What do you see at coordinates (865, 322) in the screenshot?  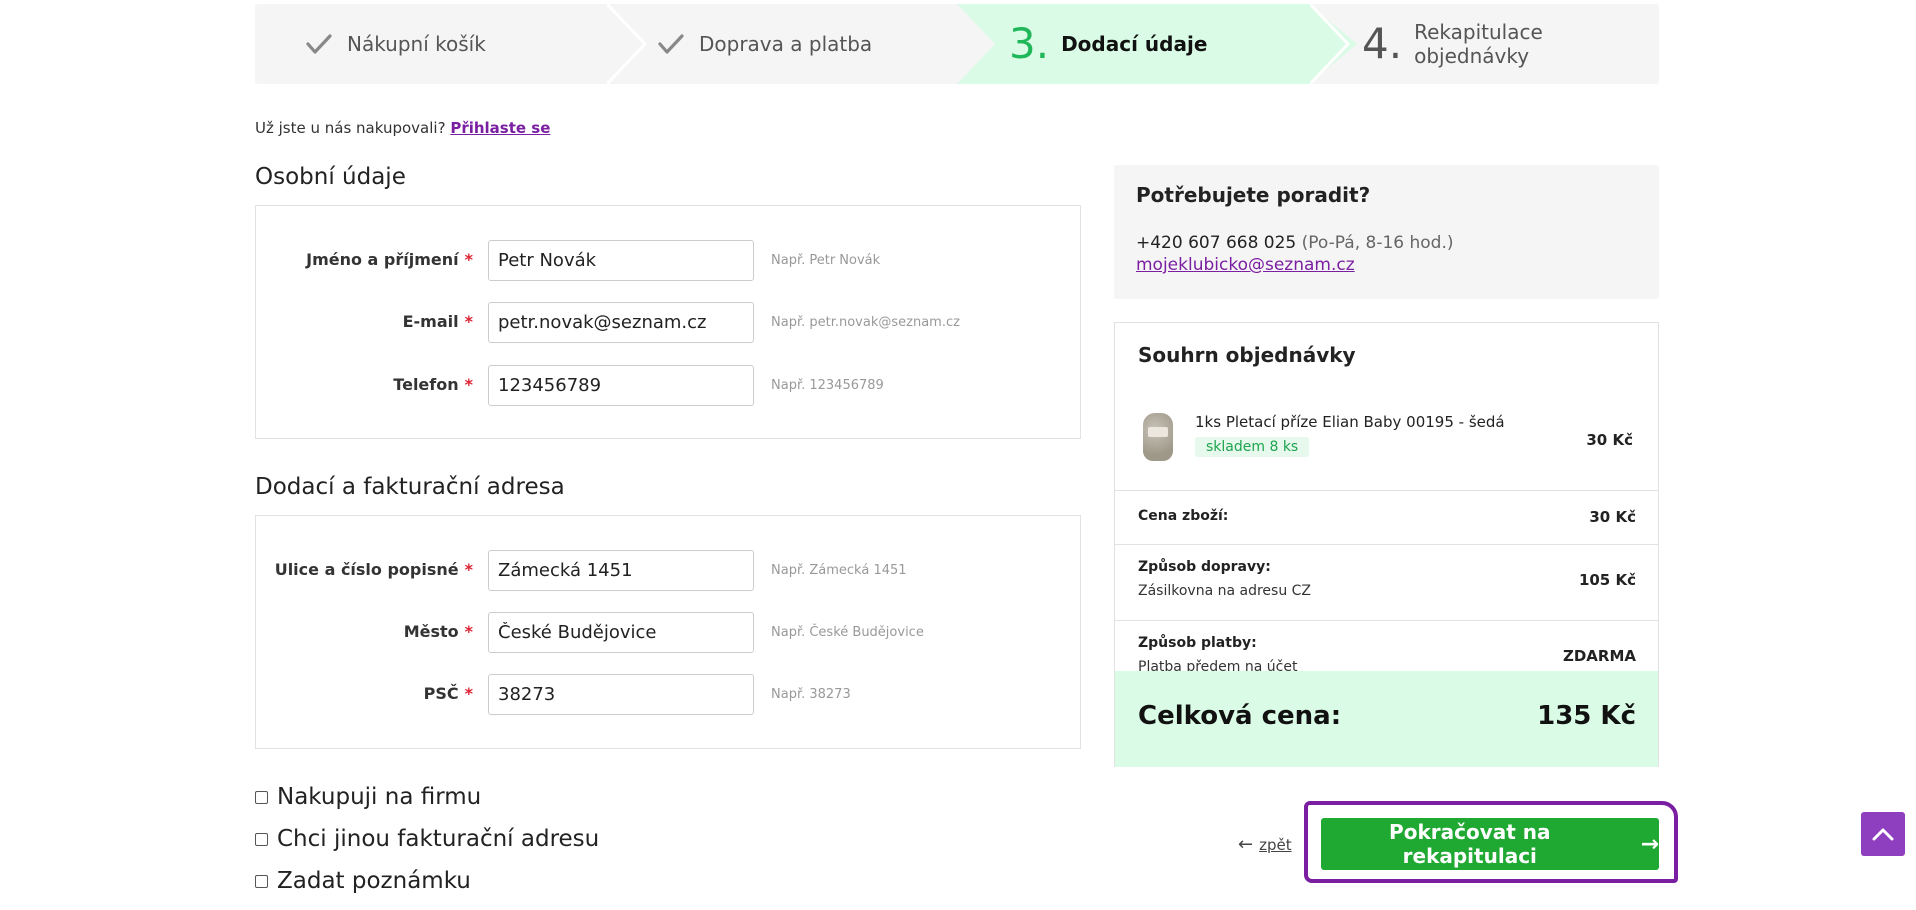 I see `field-hint: Např. petr.novak@seznam.cz` at bounding box center [865, 322].